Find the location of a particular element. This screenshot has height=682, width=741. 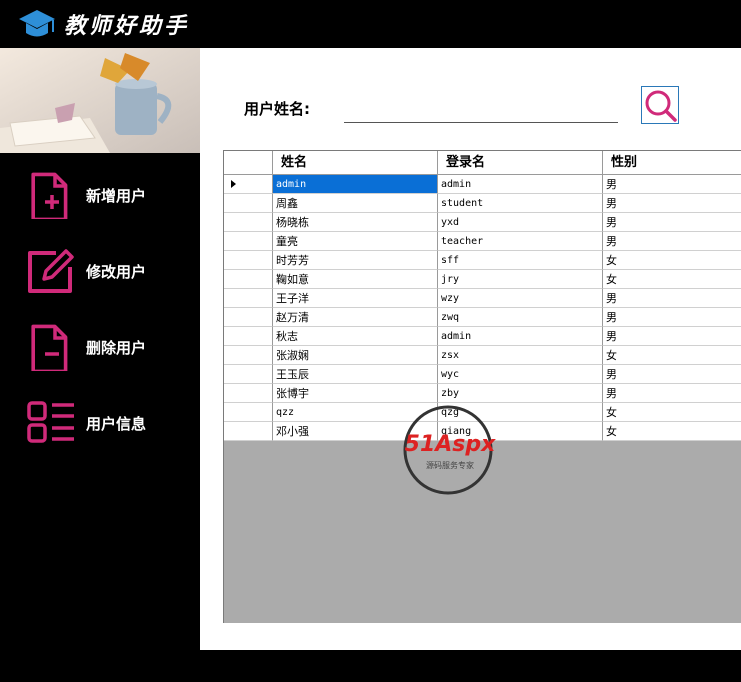

nav-item-edit-user: 修改用户 is located at coordinates (100, 268).